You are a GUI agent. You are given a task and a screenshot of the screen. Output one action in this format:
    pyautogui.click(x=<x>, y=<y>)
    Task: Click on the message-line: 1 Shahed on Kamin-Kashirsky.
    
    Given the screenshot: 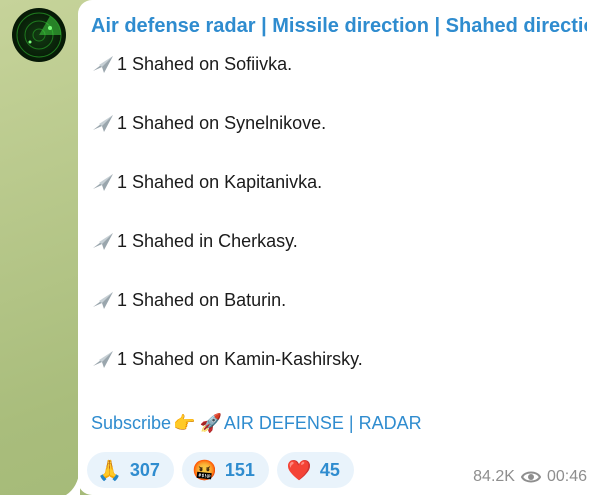 What is the action you would take?
    pyautogui.click(x=339, y=359)
    